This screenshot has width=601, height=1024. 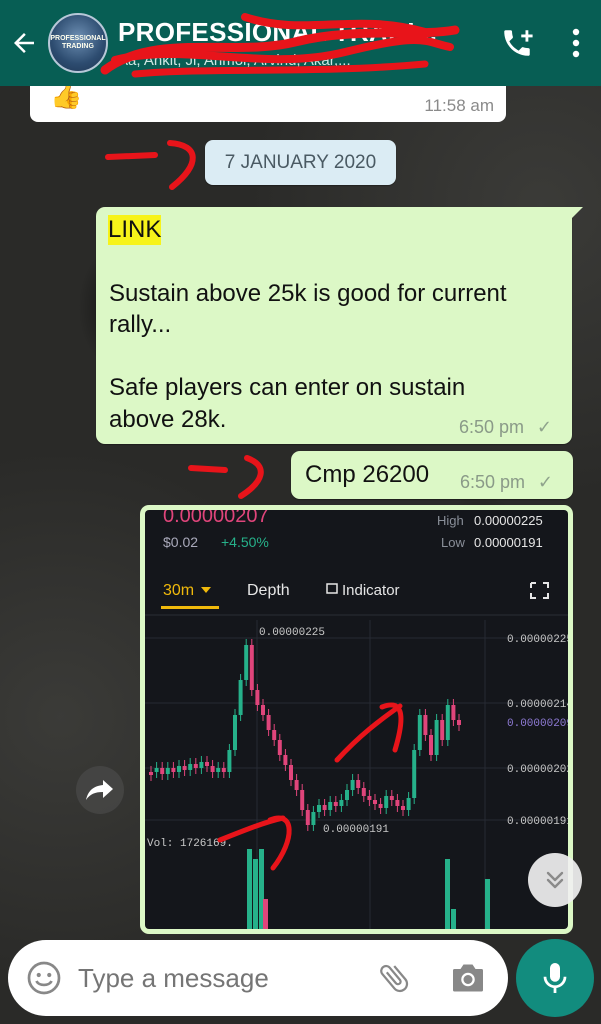 I want to click on forward-arrow-icon, so click(x=99, y=790).